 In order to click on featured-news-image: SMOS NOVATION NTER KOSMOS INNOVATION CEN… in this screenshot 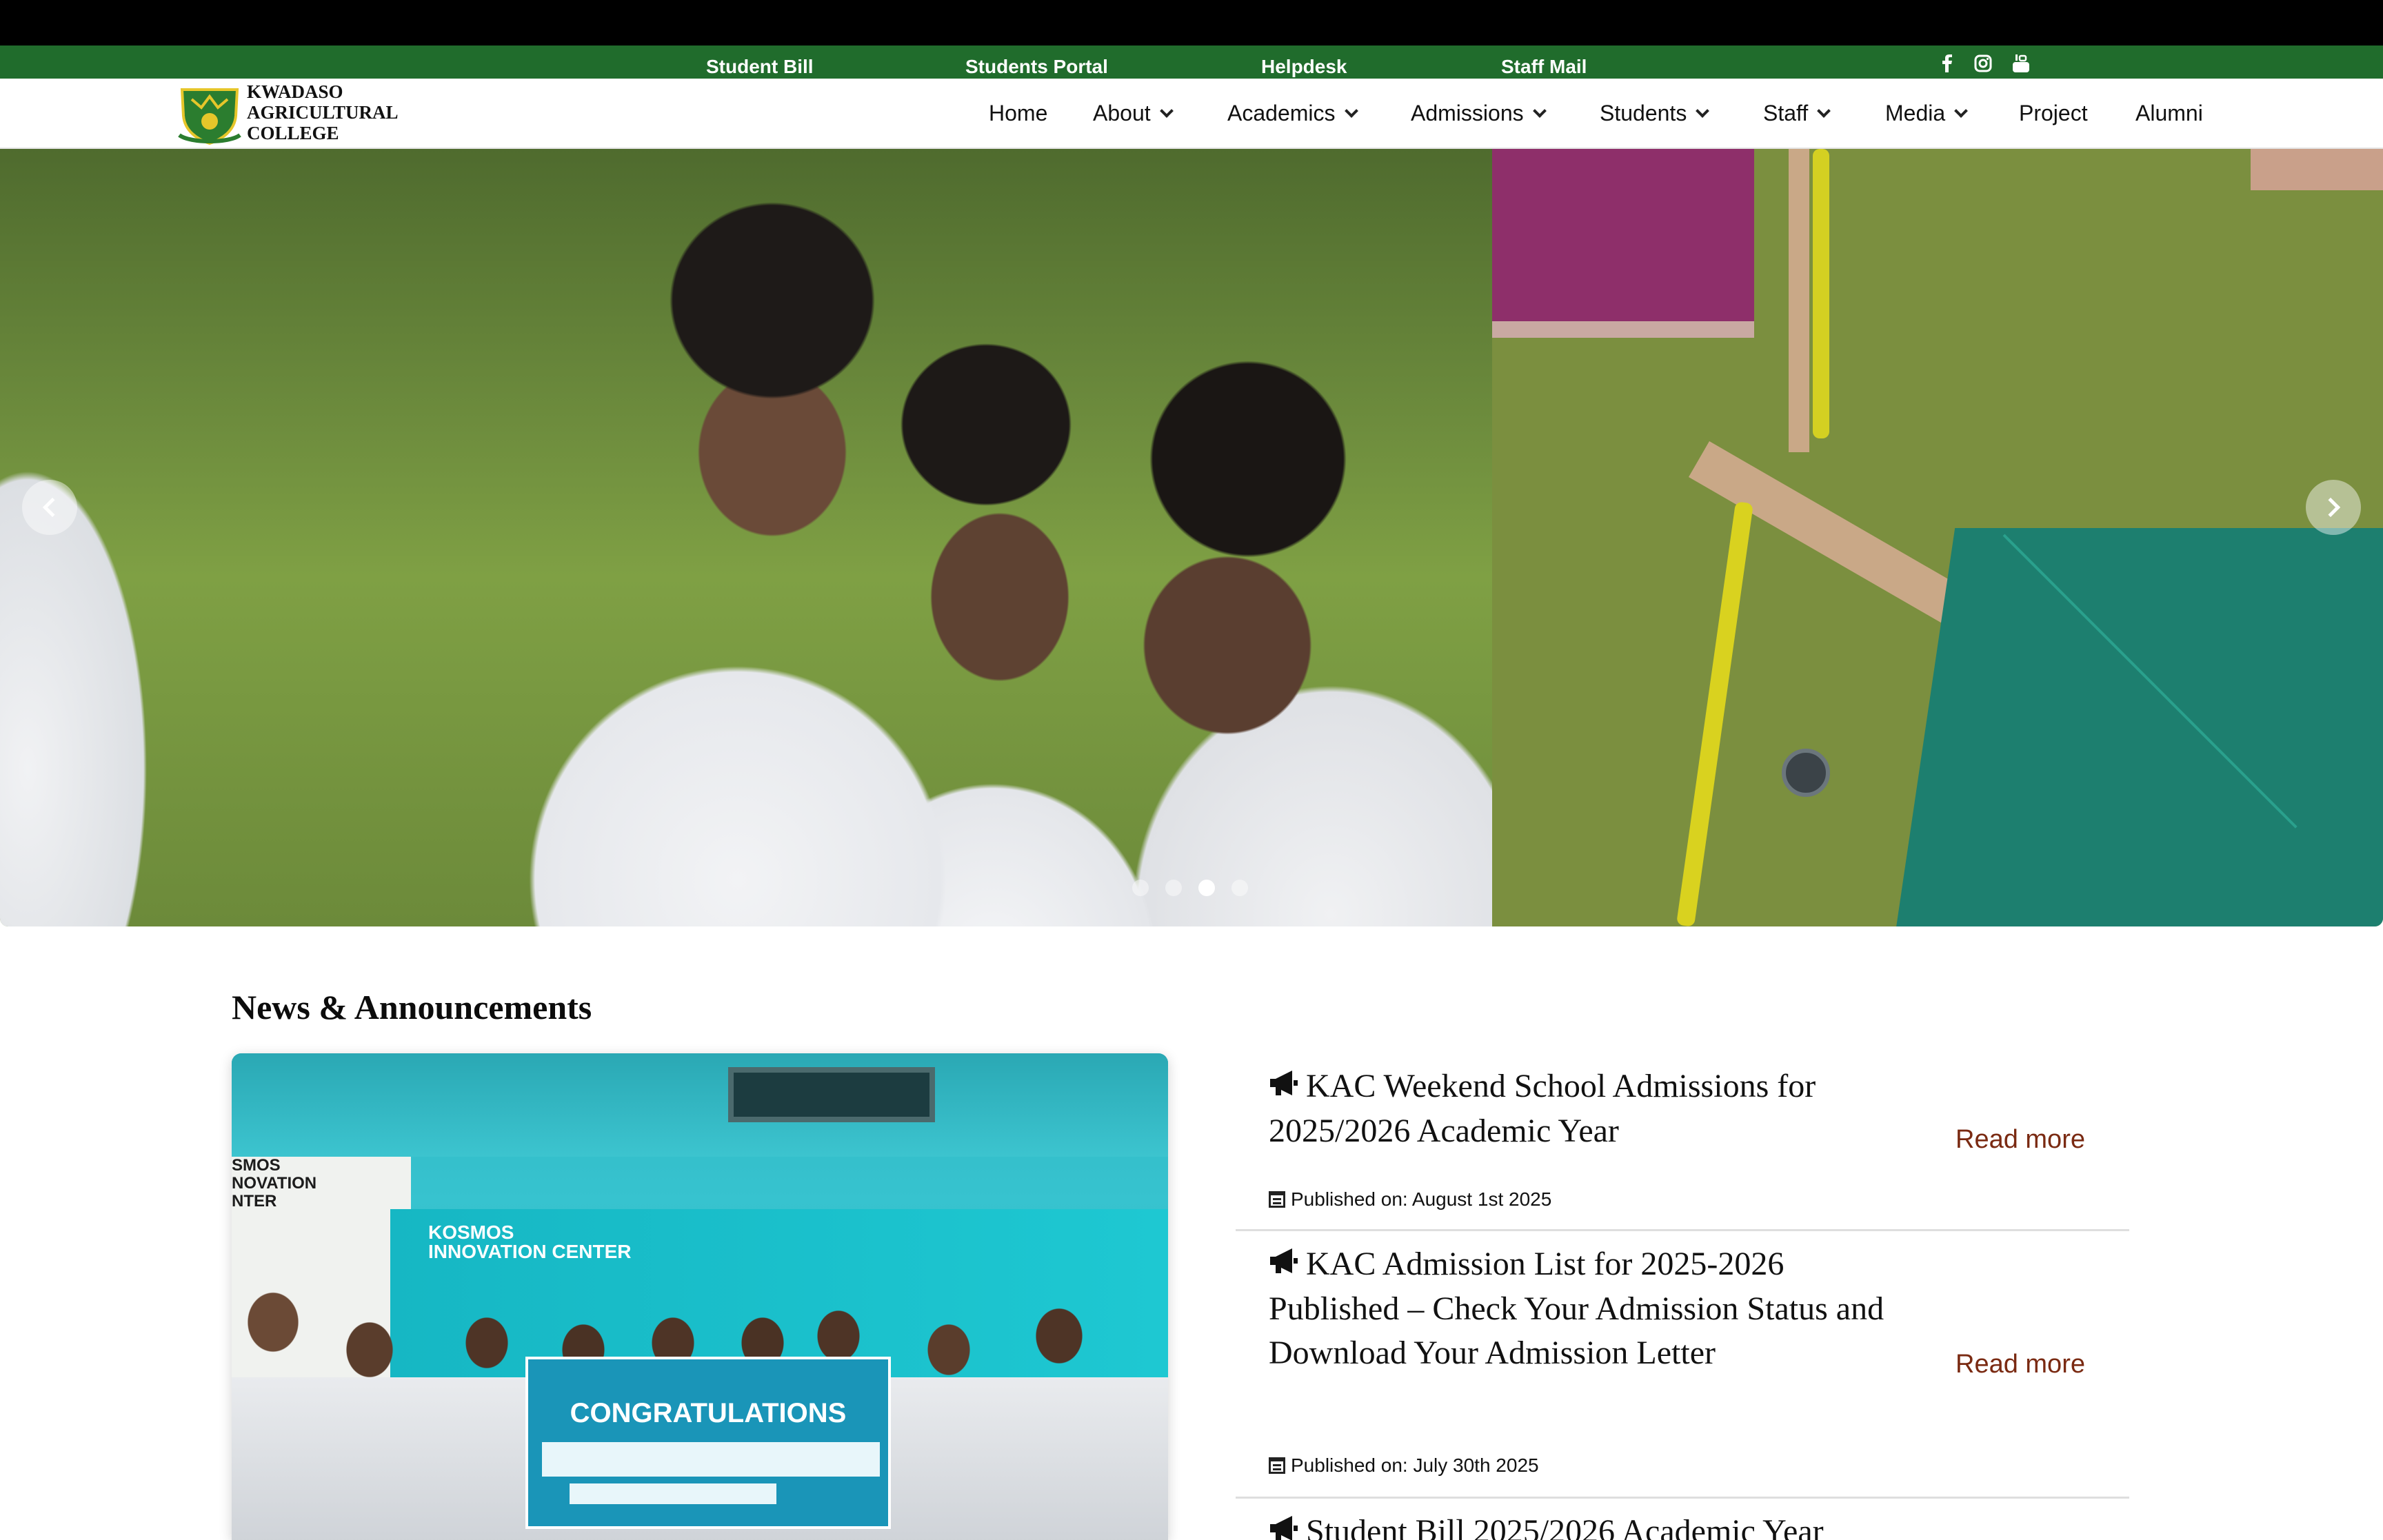, I will do `click(700, 1297)`.